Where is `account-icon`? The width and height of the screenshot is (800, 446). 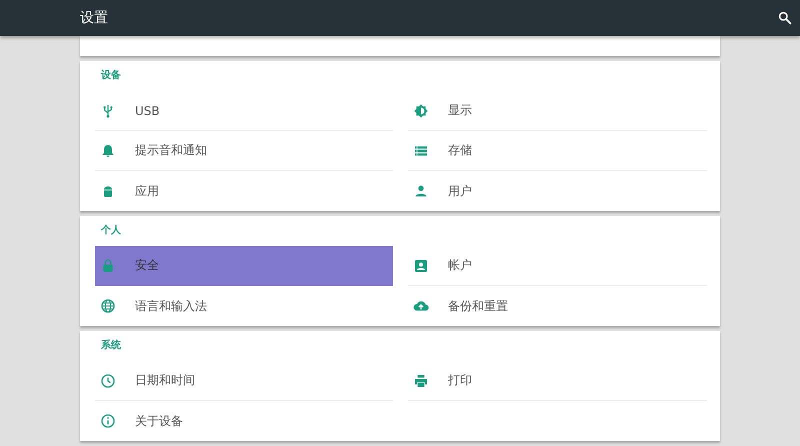
account-icon is located at coordinates (421, 266).